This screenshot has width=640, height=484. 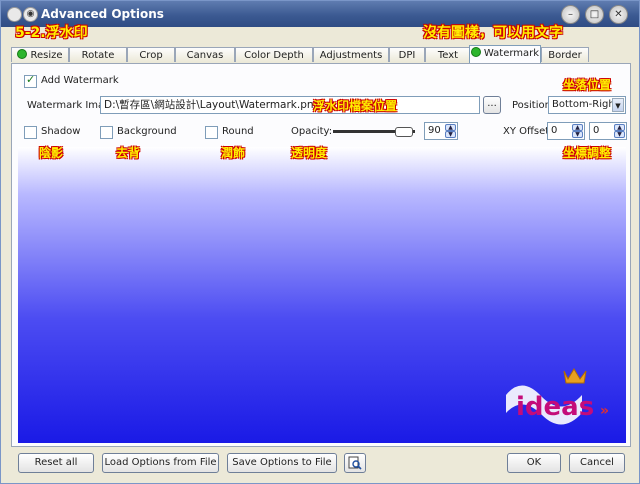 What do you see at coordinates (128, 153) in the screenshot?
I see `background-annotation: 去背` at bounding box center [128, 153].